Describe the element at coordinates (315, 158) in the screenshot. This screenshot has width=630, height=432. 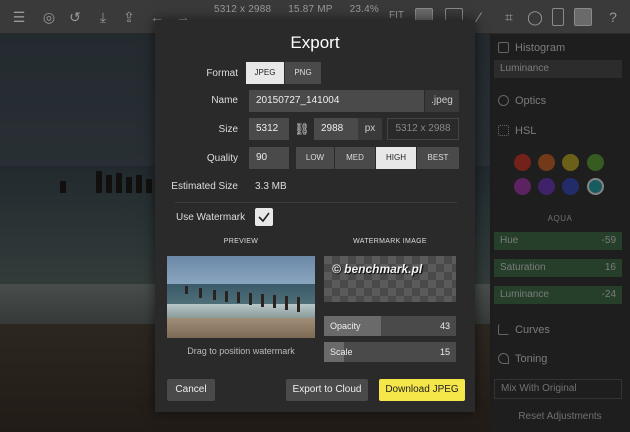
I see `quality-low-button: LOW` at that location.